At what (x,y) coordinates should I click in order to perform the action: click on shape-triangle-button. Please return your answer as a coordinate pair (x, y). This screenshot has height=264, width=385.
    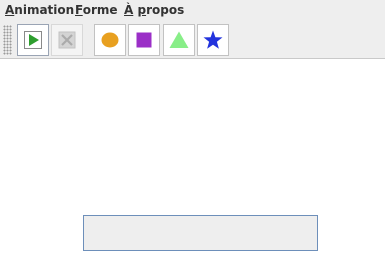
    Looking at the image, I should click on (179, 40).